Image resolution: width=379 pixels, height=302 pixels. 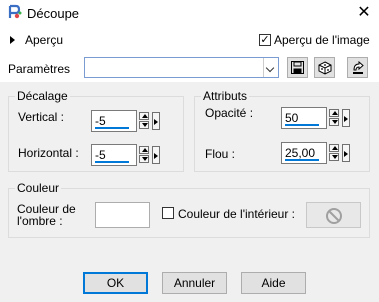 I want to click on app-icon, so click(x=14, y=11).